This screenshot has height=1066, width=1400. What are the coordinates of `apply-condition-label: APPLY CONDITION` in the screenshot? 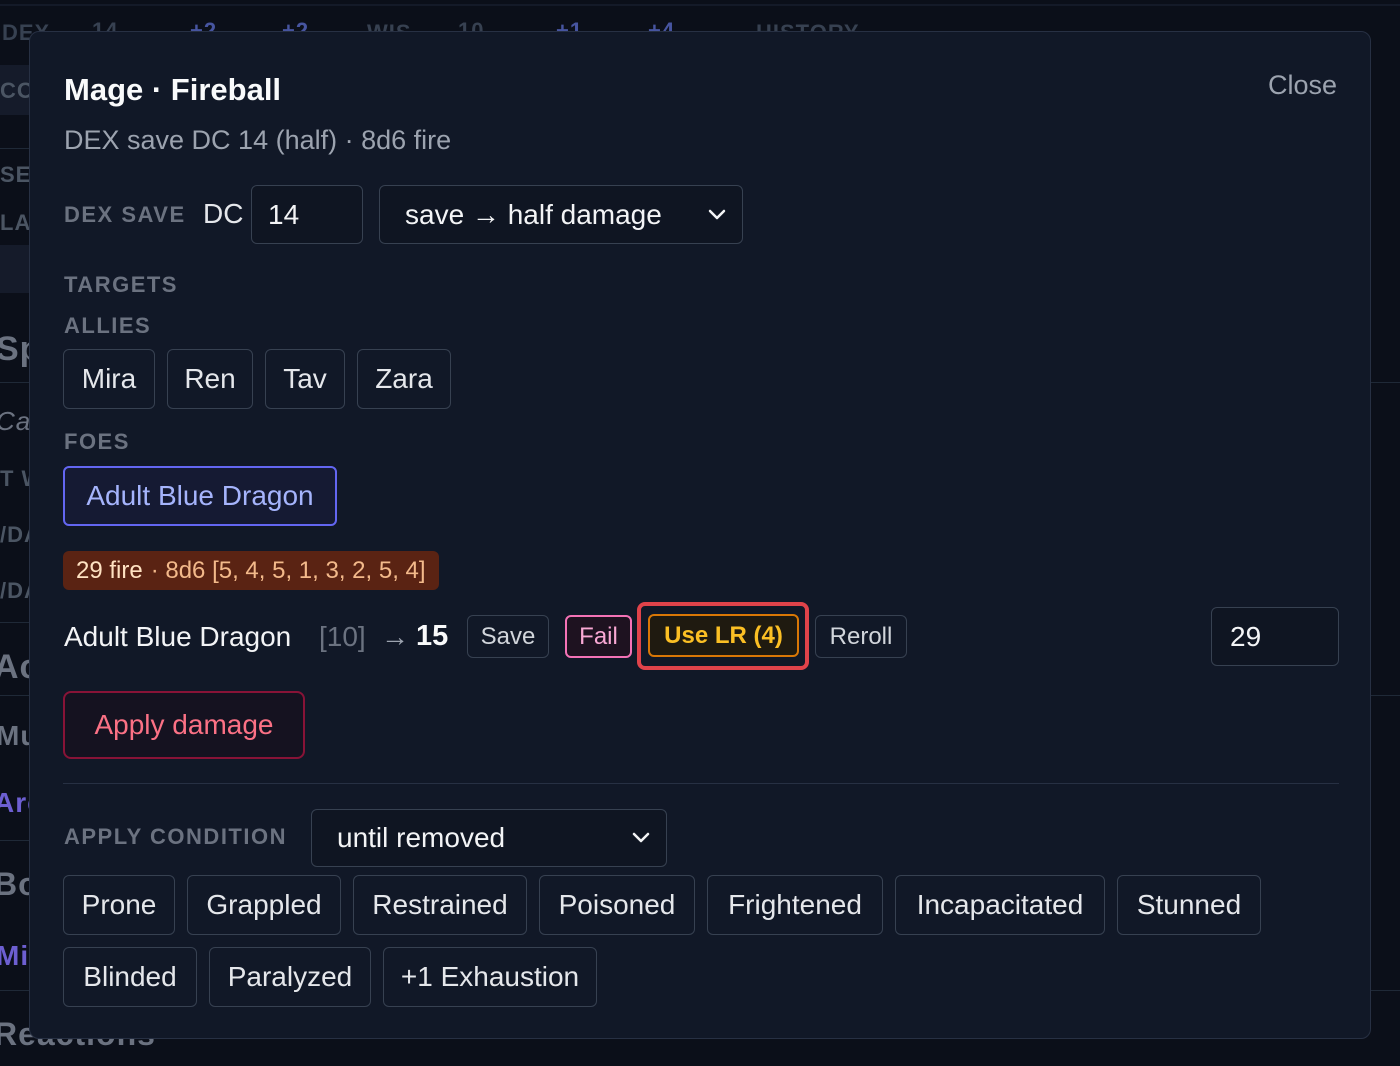 It's located at (175, 836).